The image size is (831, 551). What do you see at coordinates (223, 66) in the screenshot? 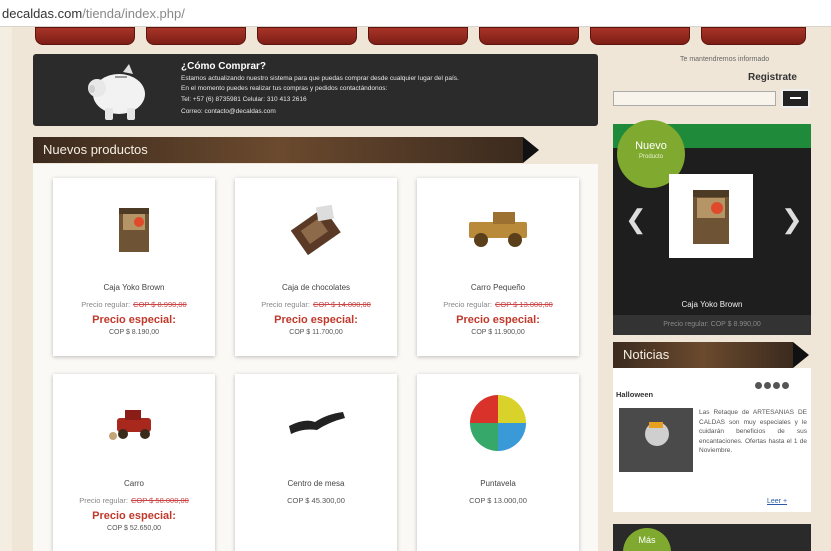
I see `banner-title: ¿Cómo Comprar?` at bounding box center [223, 66].